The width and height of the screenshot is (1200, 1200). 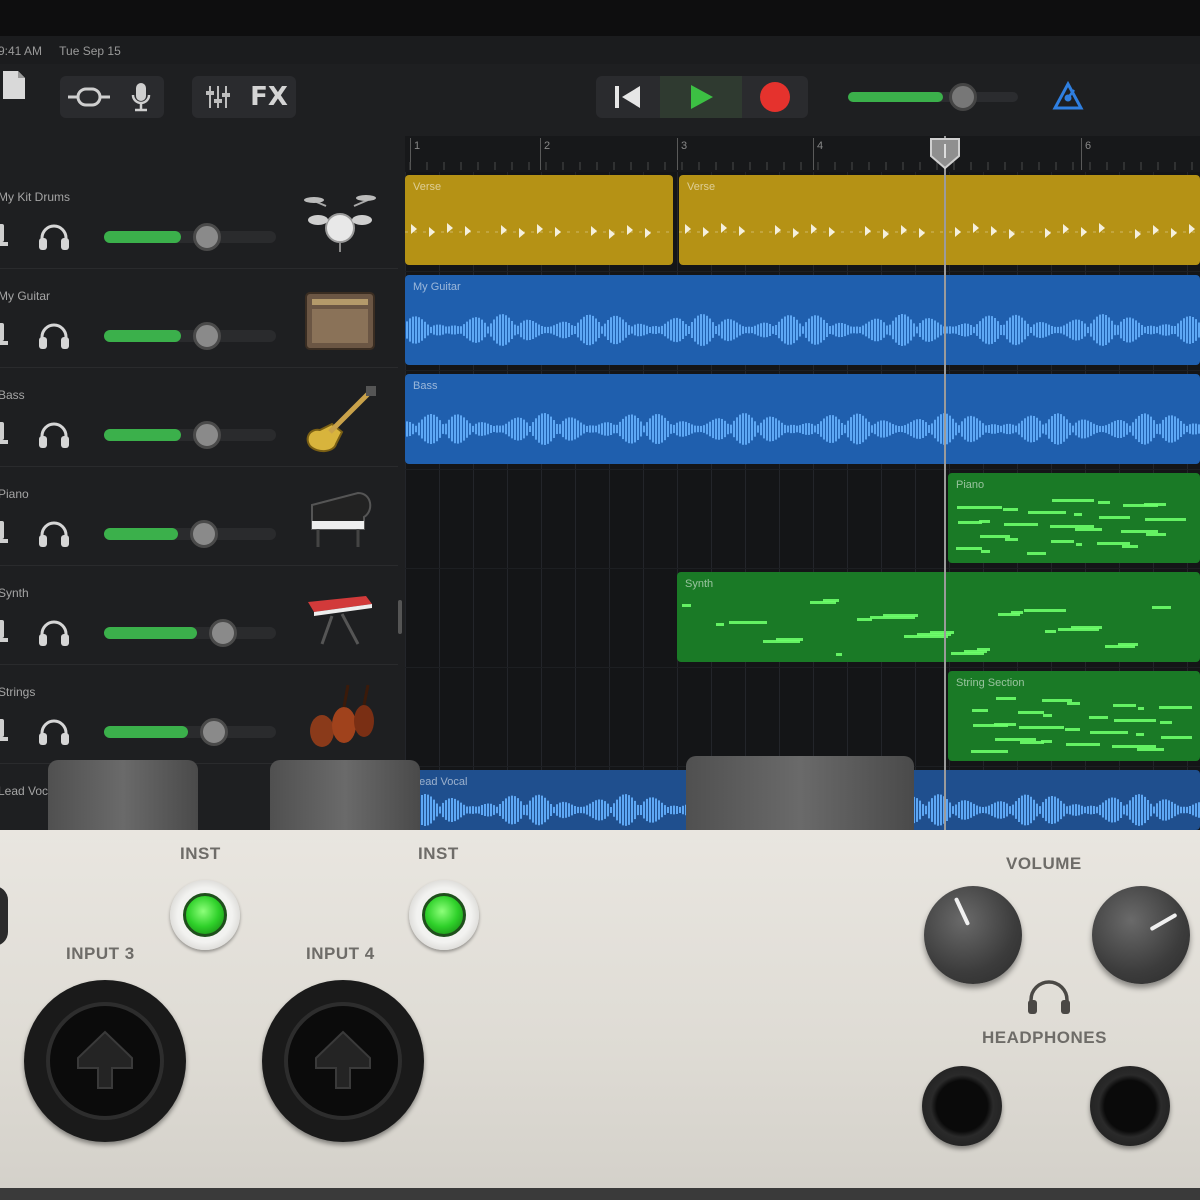 I want to click on microphone-icon, so click(x=141, y=97).